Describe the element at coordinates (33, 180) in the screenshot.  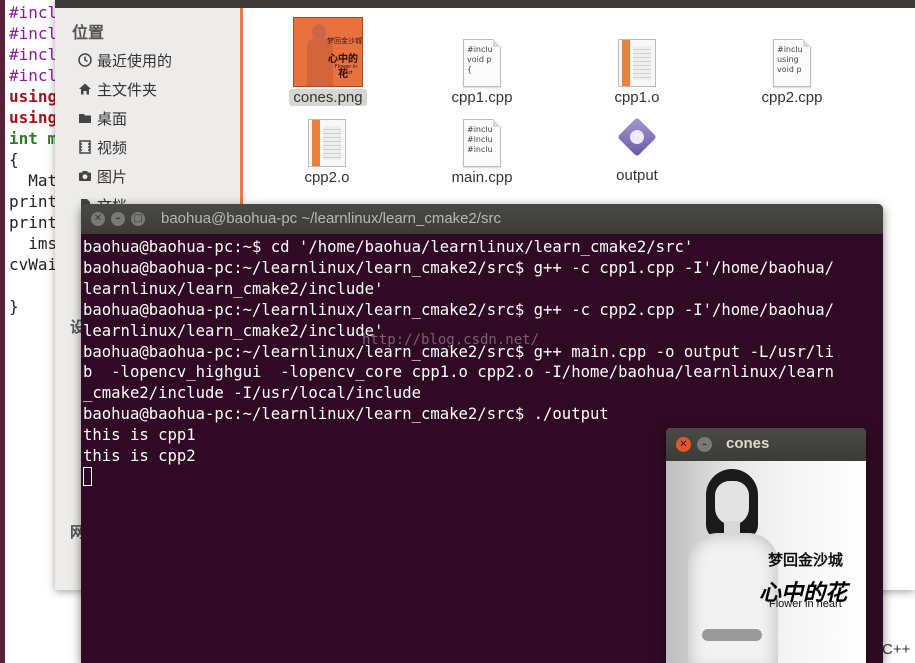
I see `editor-line: Mat` at that location.